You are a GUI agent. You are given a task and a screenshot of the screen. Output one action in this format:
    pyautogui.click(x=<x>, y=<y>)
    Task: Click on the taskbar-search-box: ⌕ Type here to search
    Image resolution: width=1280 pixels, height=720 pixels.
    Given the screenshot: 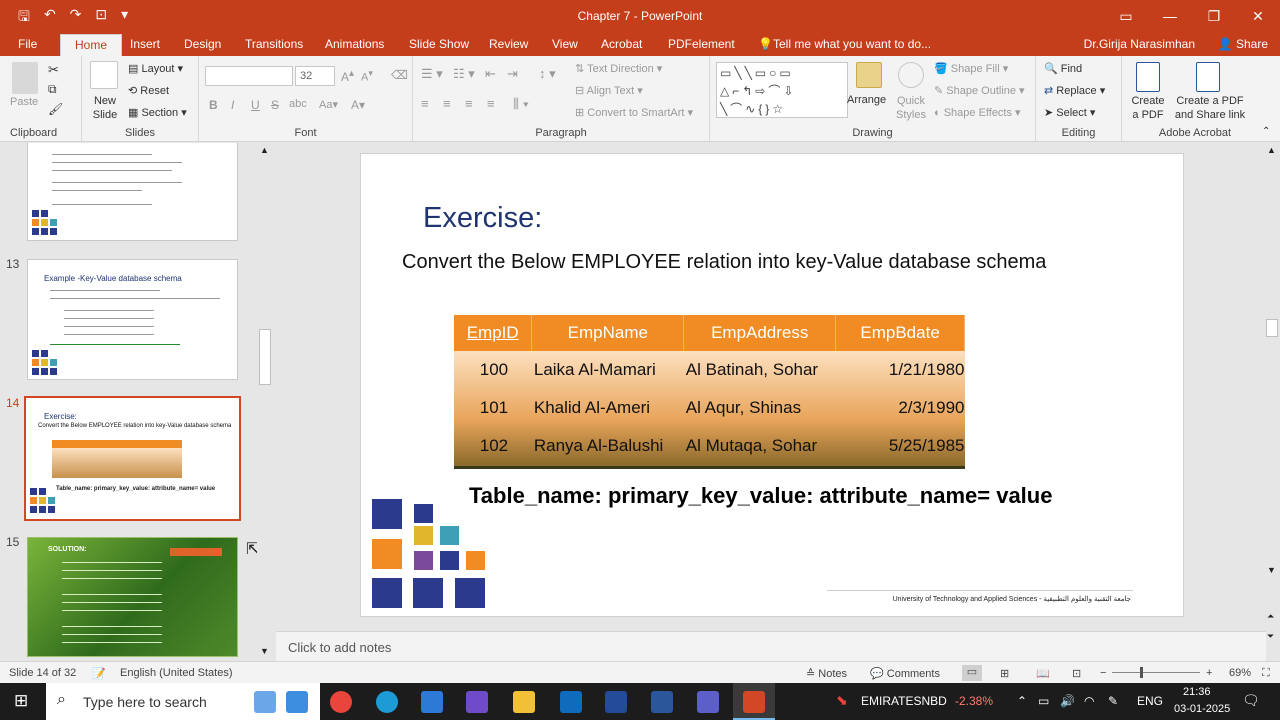 What is the action you would take?
    pyautogui.click(x=183, y=701)
    